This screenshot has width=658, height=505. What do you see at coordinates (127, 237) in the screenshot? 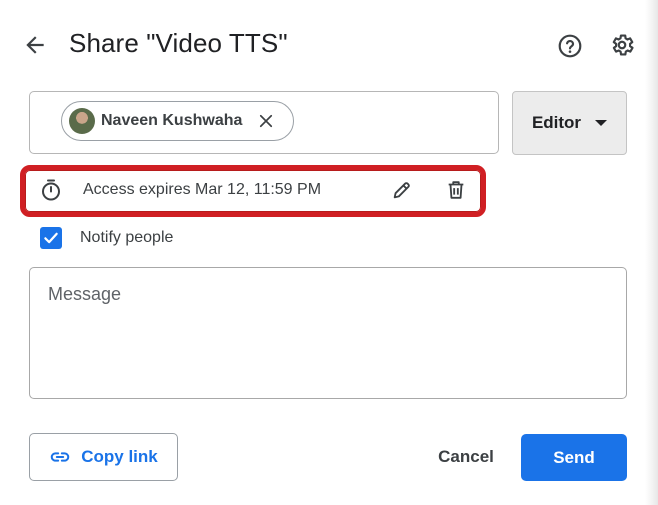
I see `notify-label: Notify people` at bounding box center [127, 237].